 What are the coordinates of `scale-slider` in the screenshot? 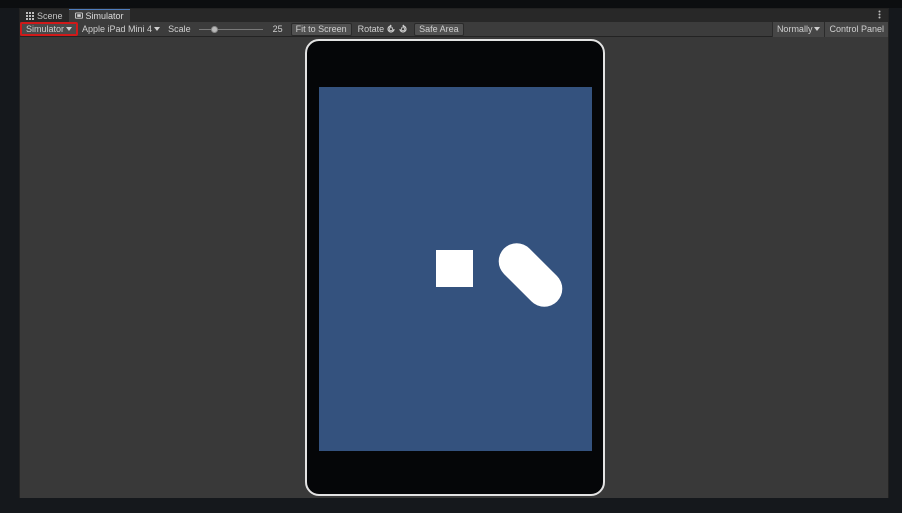 It's located at (231, 29).